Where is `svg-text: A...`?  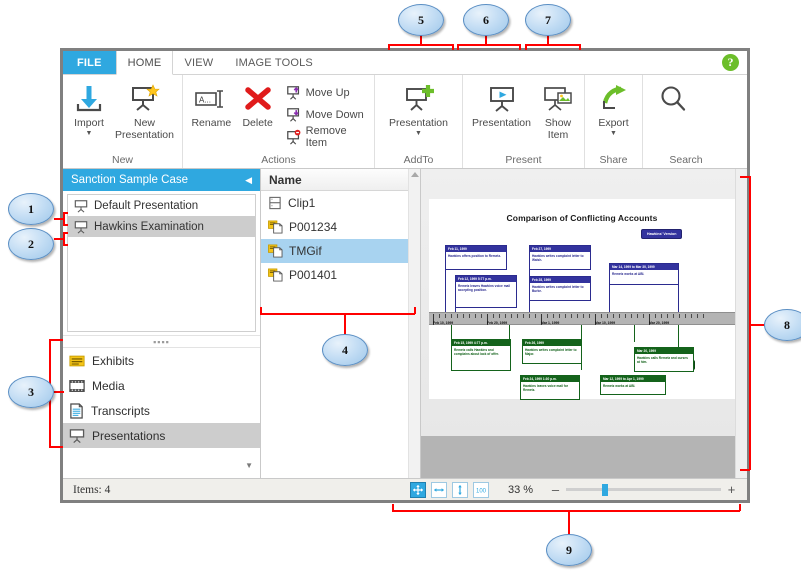
svg-text: A... is located at coordinates (205, 100).